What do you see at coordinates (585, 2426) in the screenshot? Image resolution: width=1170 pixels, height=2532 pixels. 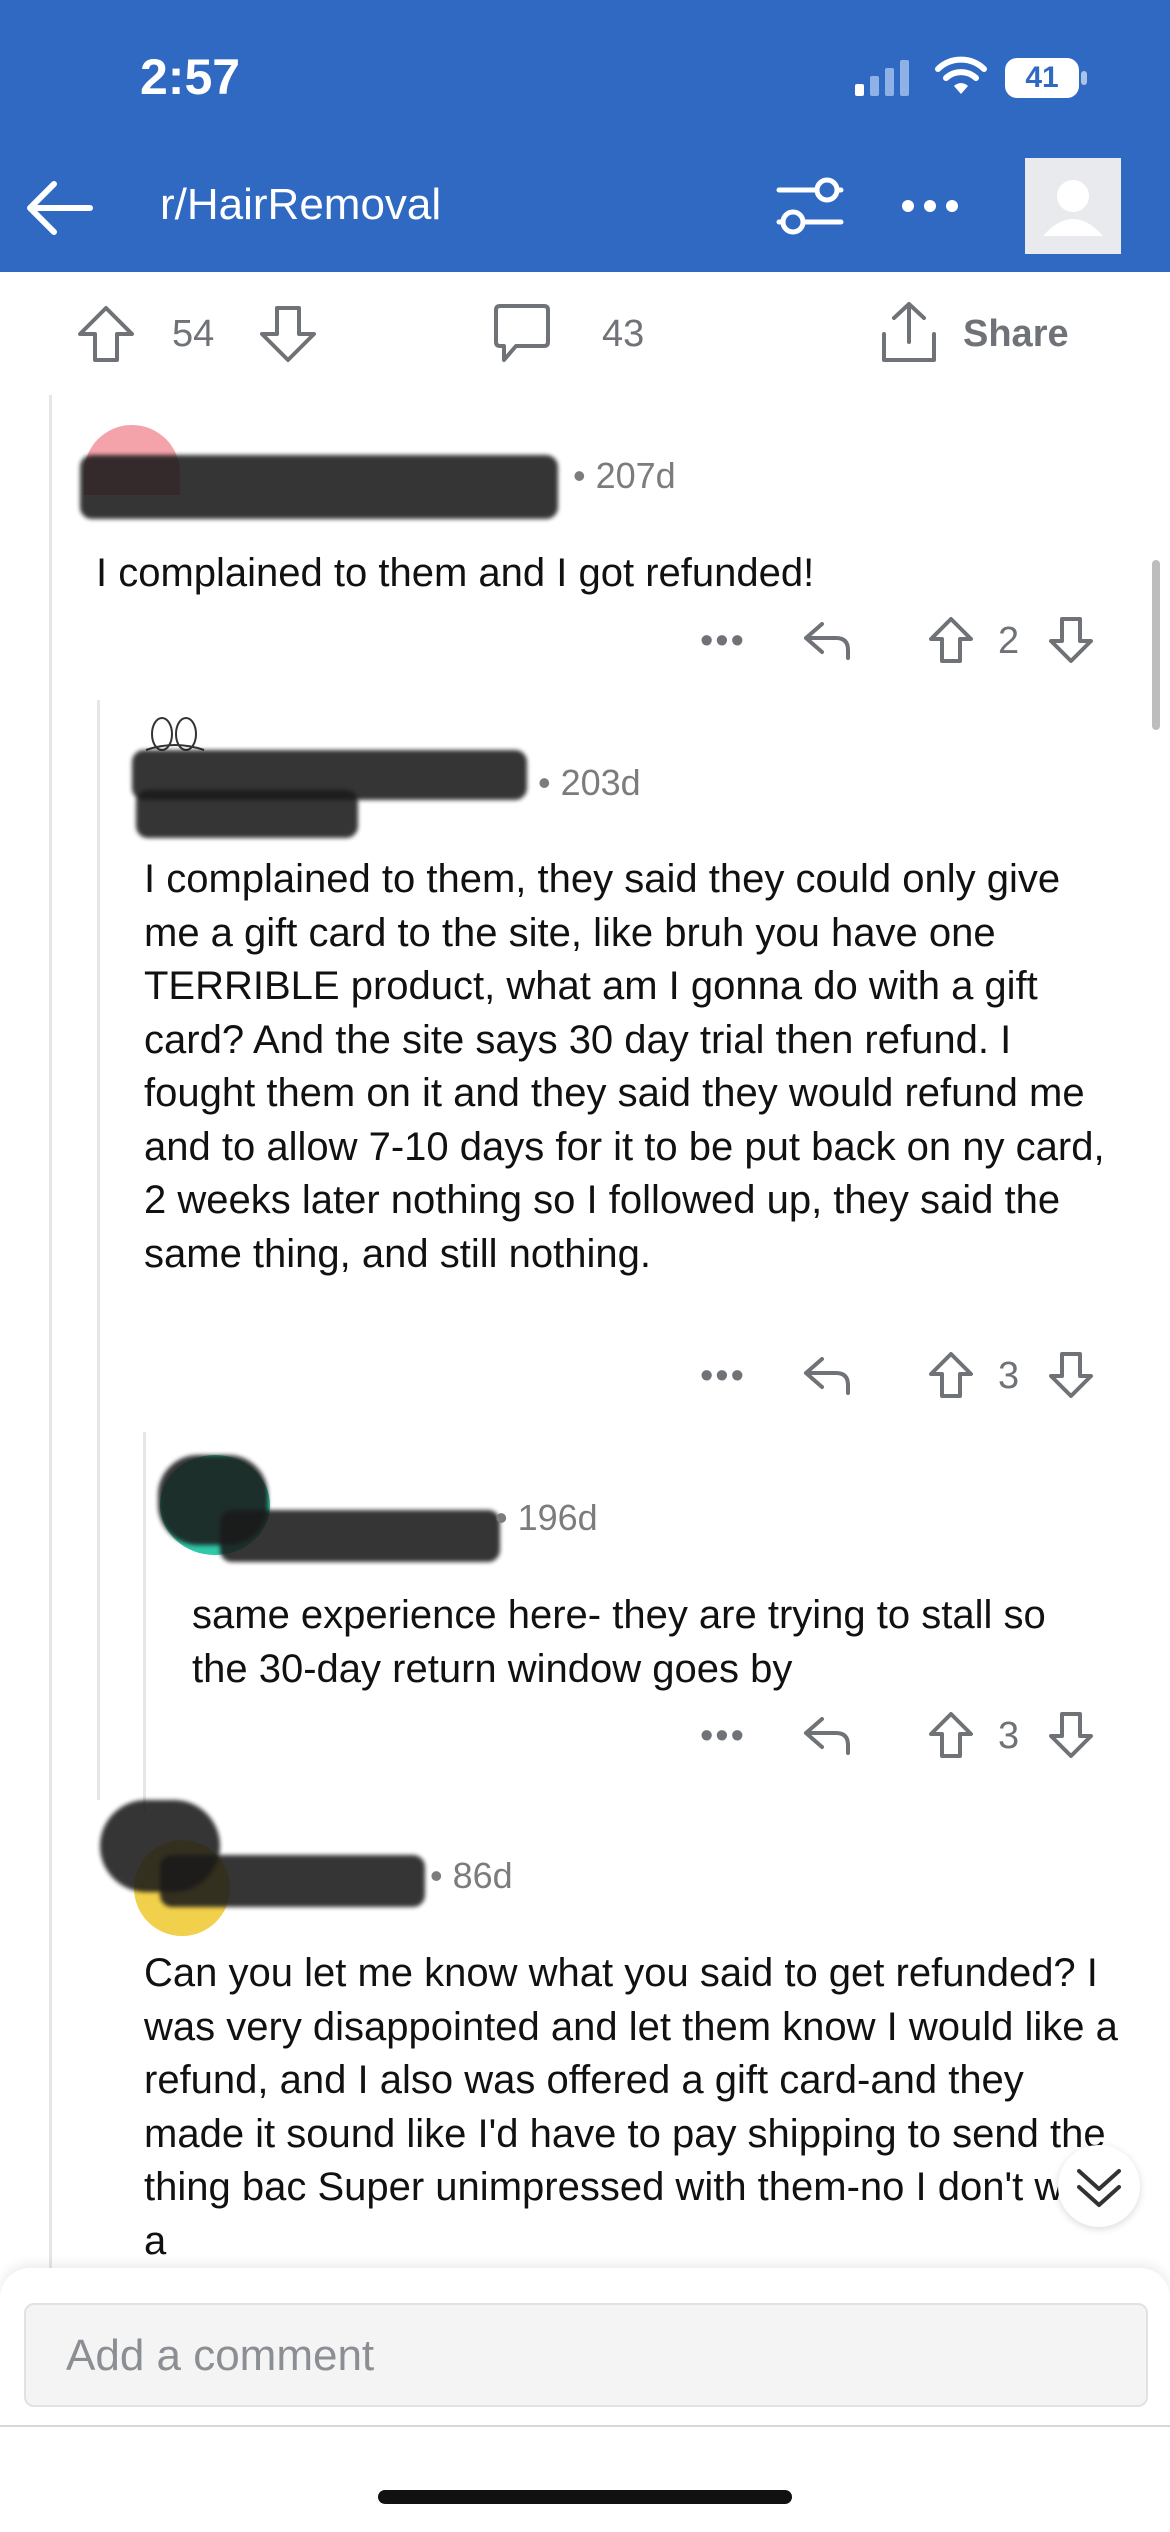 I see `divider` at bounding box center [585, 2426].